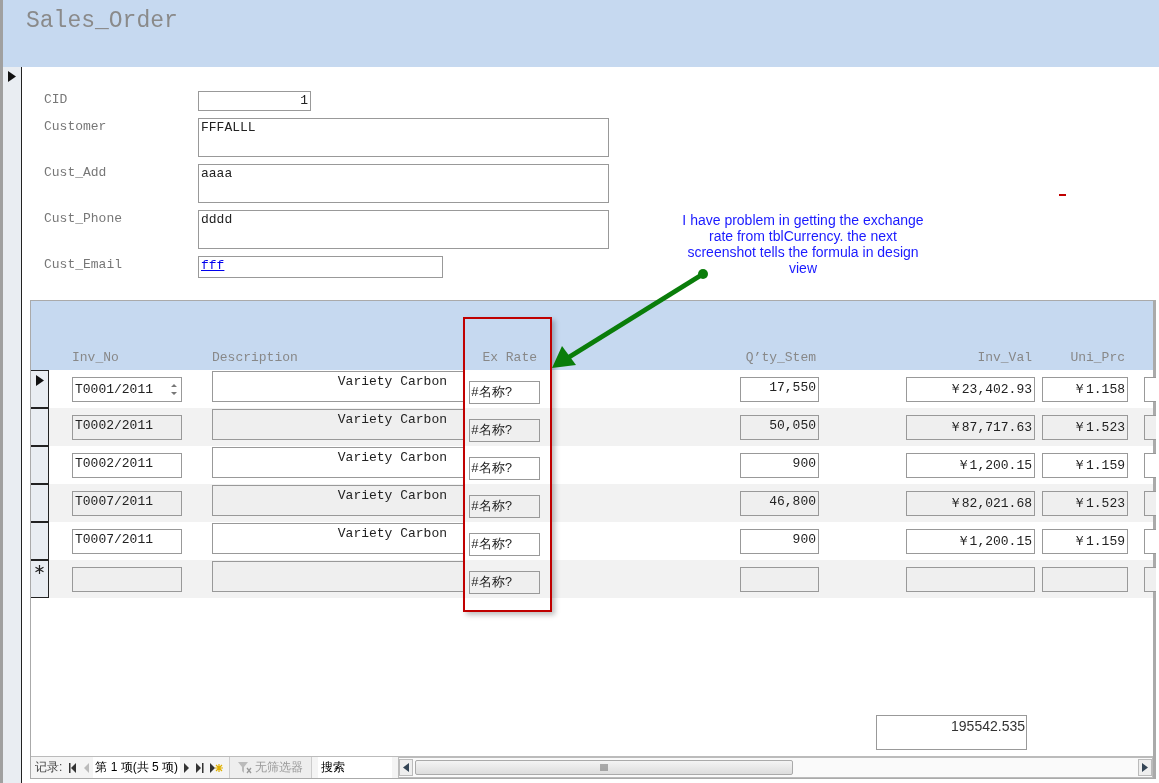 The height and width of the screenshot is (783, 1159). I want to click on scroll-right-icon, so click(1145, 767).